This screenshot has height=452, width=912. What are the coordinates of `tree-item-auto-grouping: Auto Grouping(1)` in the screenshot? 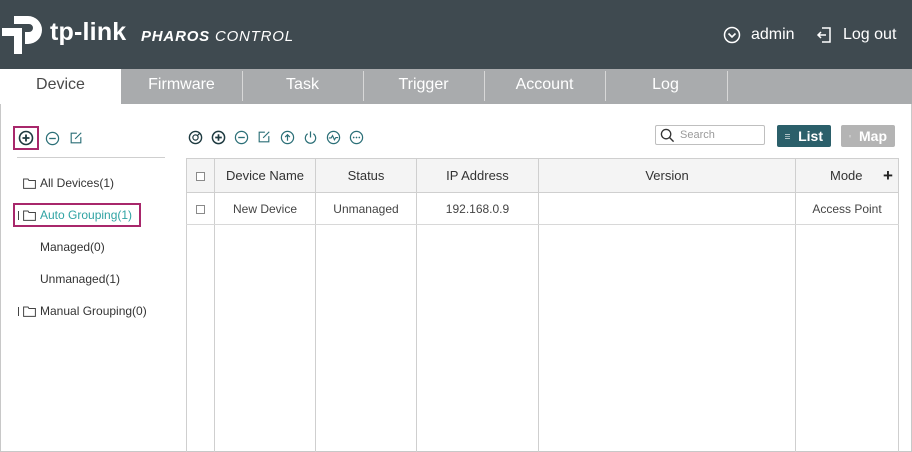 It's located at (75, 215).